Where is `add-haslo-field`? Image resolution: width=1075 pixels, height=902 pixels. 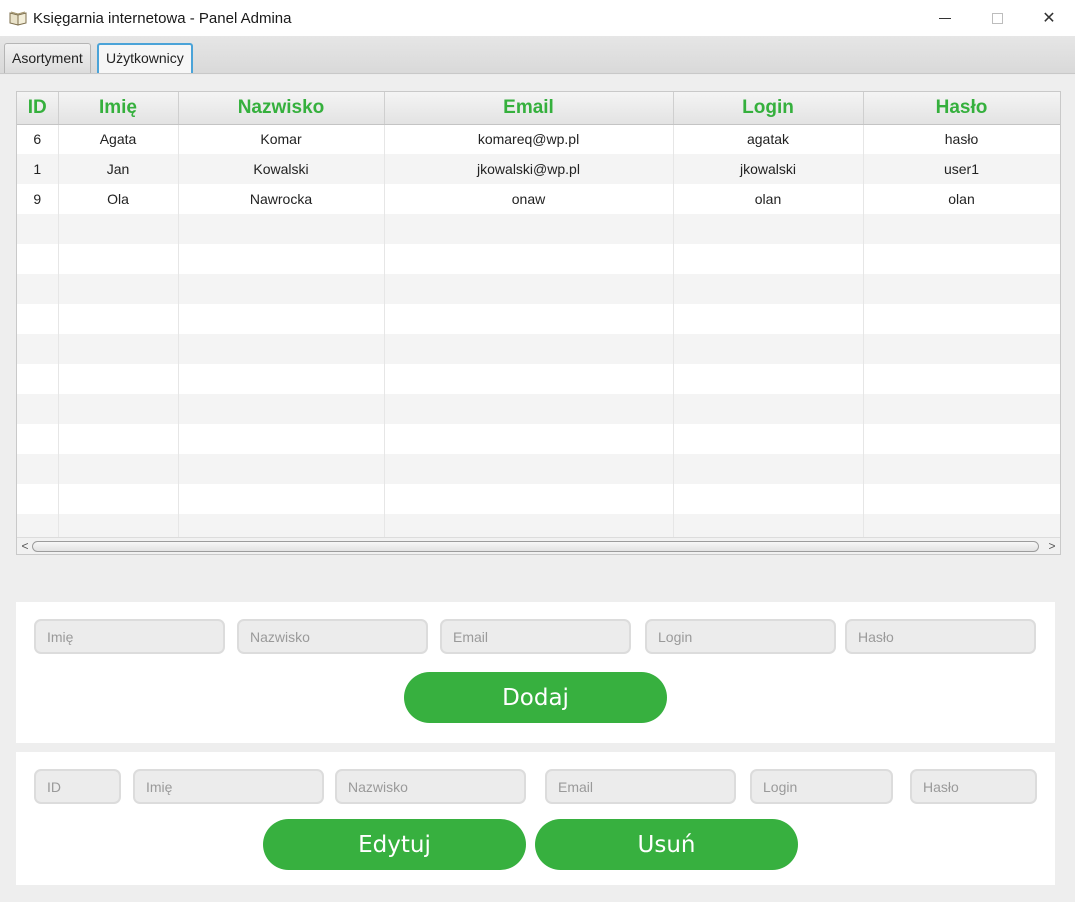 add-haslo-field is located at coordinates (940, 636).